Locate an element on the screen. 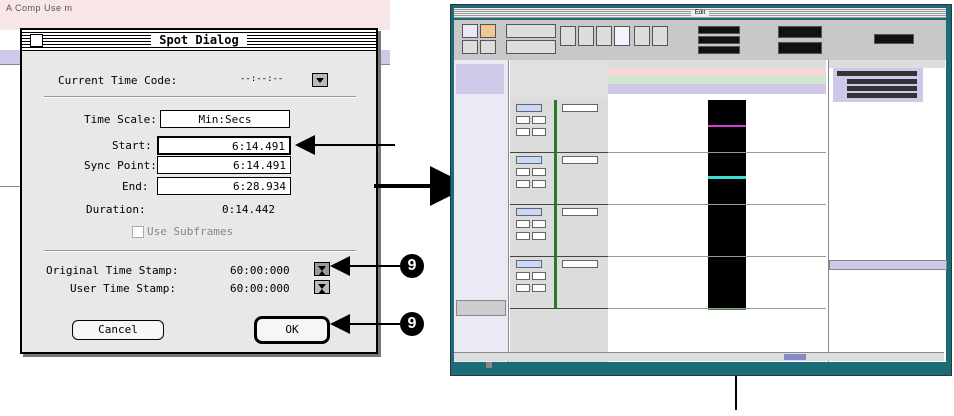 The image size is (954, 416). horizontal-scrollbar is located at coordinates (699, 356).